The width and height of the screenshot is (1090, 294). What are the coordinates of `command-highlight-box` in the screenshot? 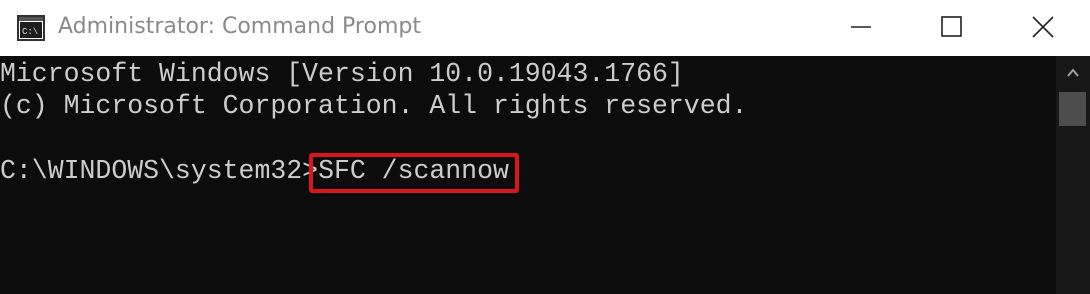 It's located at (414, 173).